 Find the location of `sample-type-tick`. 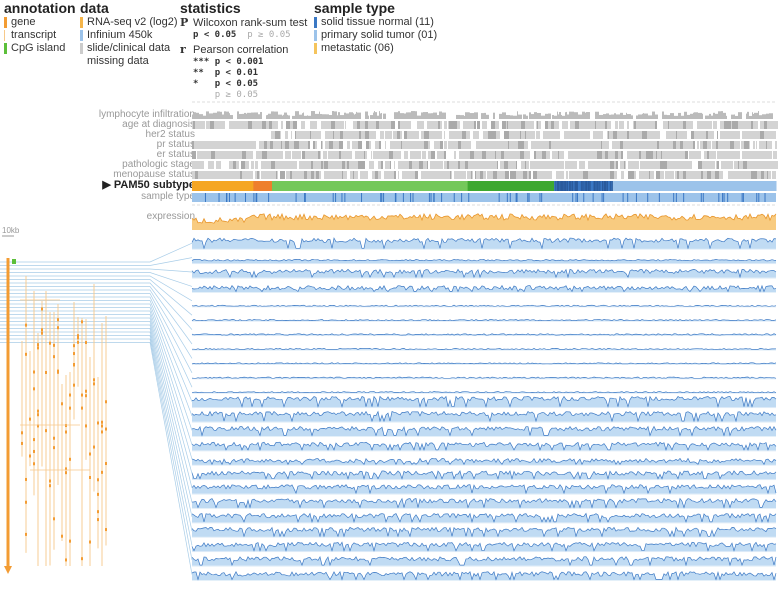

sample-type-tick is located at coordinates (674, 197).